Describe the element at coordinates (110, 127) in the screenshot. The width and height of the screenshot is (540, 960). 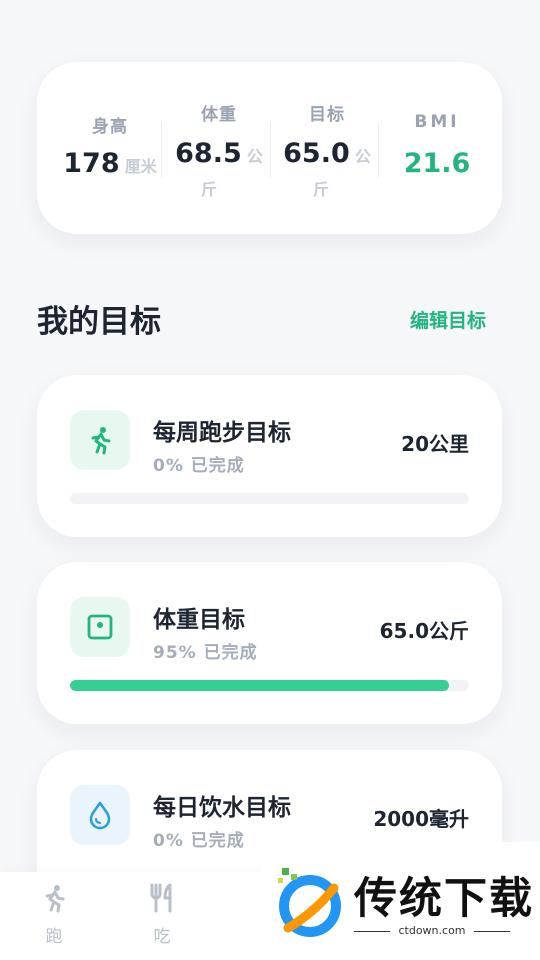
I see `height-label: 身高` at that location.